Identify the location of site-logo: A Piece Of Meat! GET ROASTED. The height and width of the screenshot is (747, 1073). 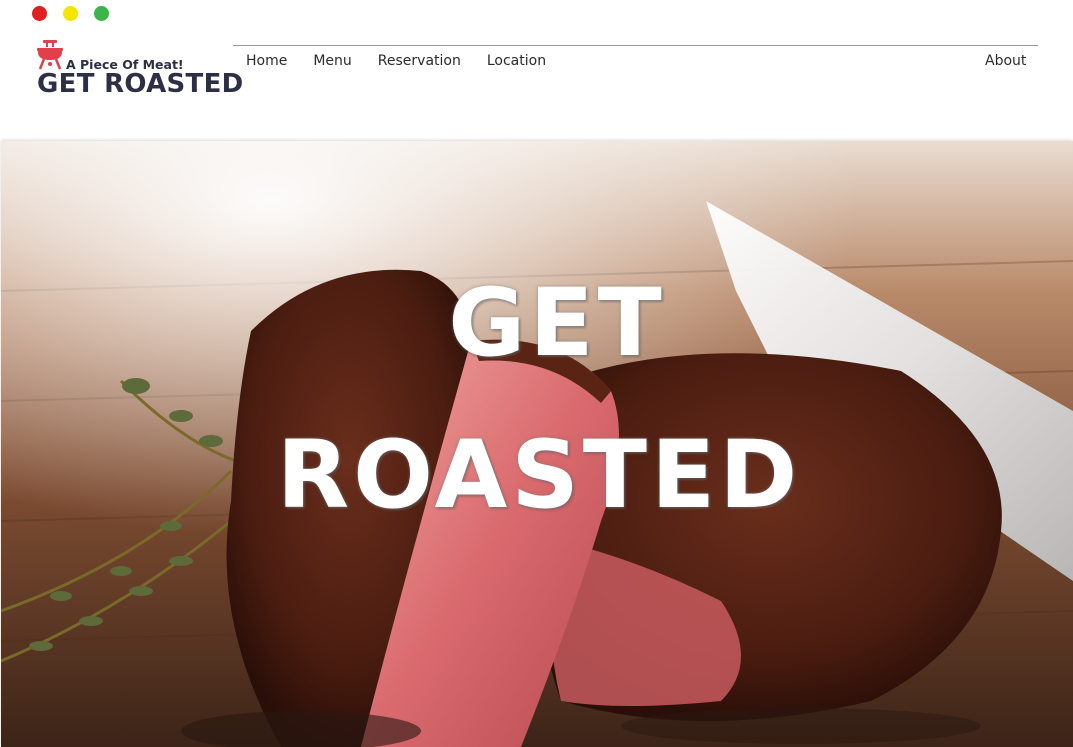
(140, 70).